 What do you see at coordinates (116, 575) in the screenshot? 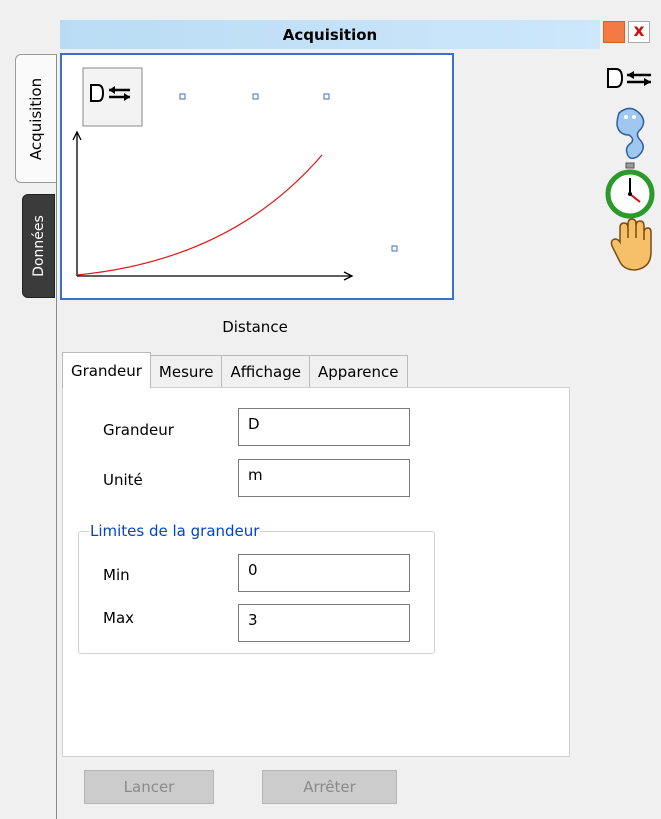
I see `min-label: Min` at bounding box center [116, 575].